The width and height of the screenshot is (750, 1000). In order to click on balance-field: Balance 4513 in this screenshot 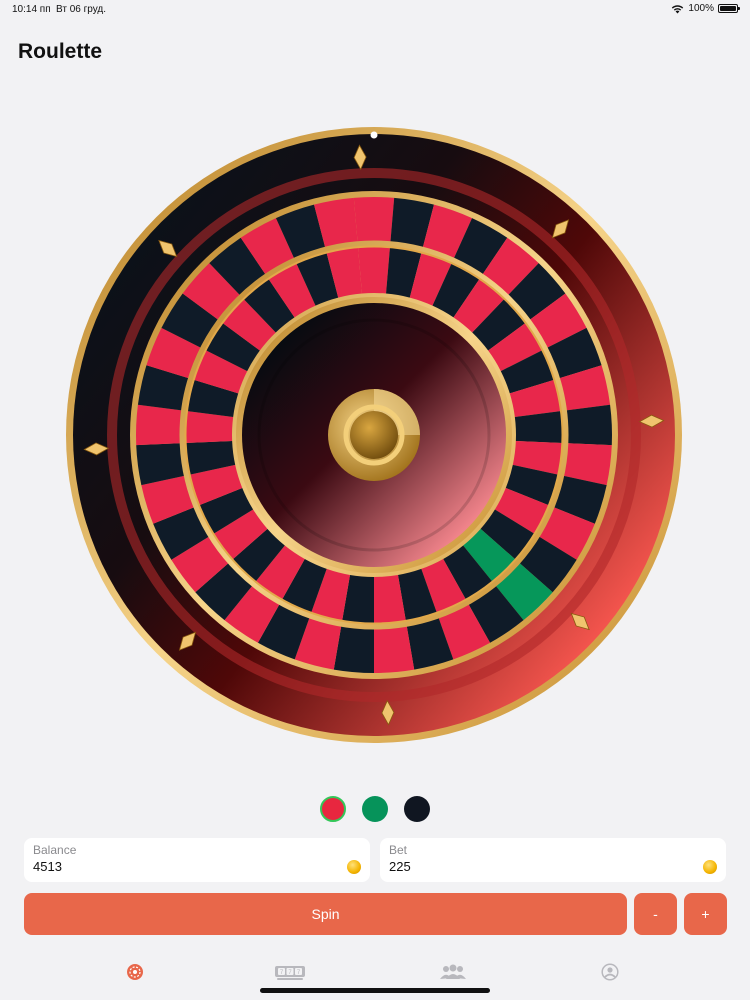, I will do `click(197, 860)`.